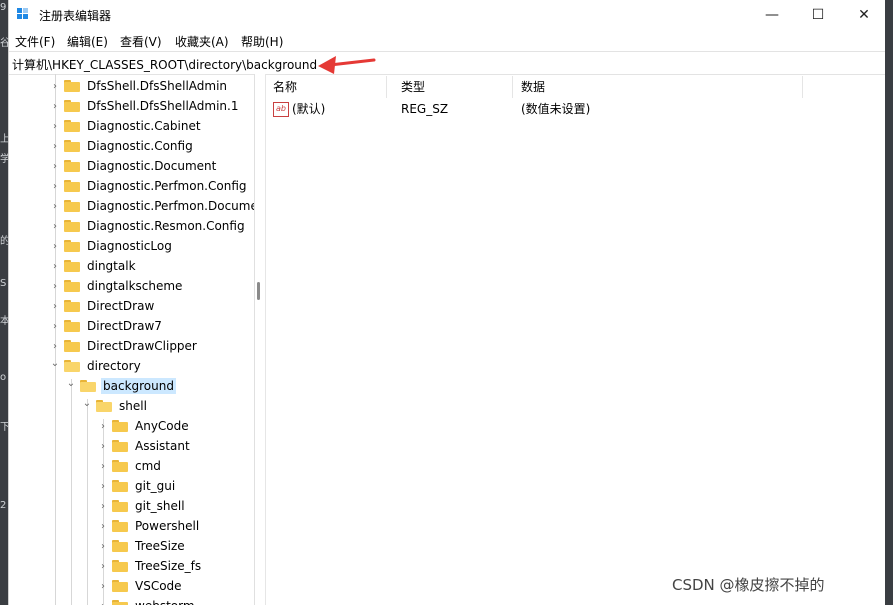 The width and height of the screenshot is (893, 605). I want to click on tree-node-label: dingtalk, so click(111, 266).